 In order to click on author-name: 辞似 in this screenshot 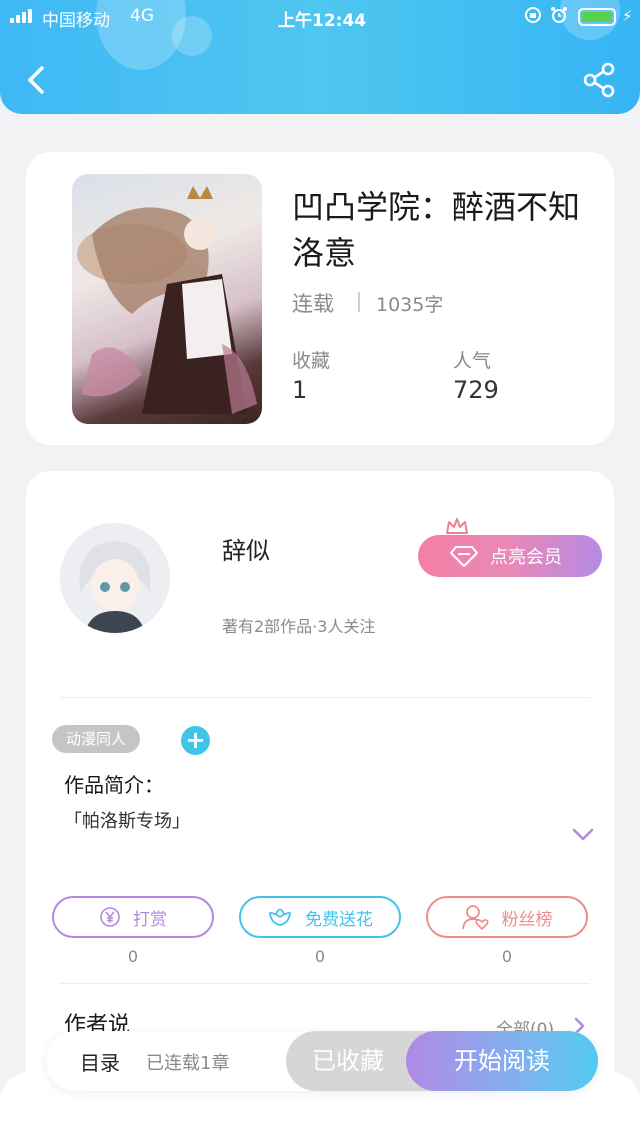, I will do `click(246, 548)`.